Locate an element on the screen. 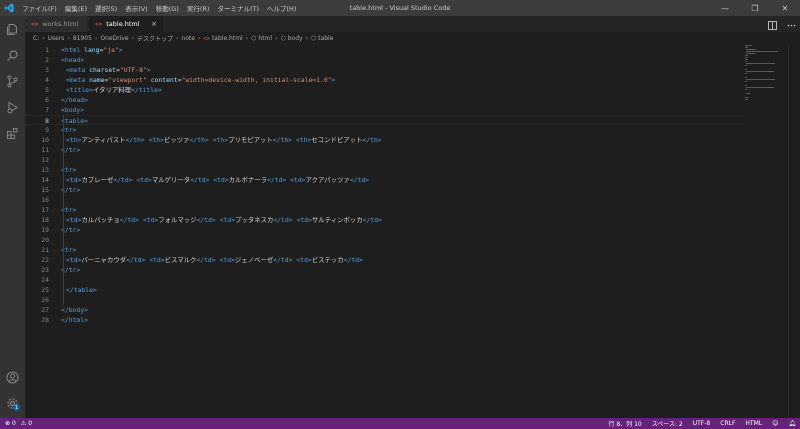 The height and width of the screenshot is (429, 800). code-token: <meta is located at coordinates (78, 70).